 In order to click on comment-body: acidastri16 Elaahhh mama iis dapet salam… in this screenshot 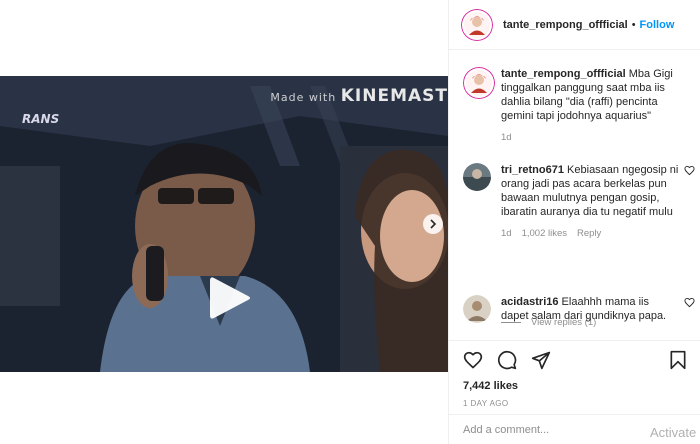, I will do `click(590, 309)`.